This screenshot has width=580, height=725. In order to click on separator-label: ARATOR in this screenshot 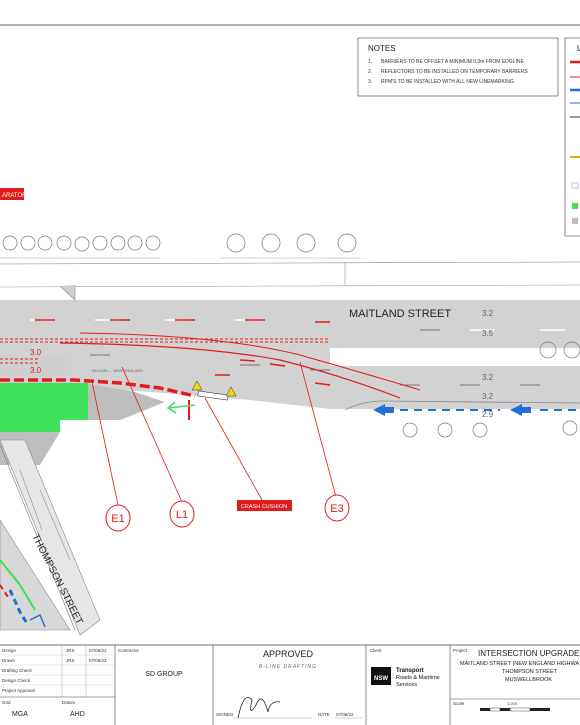, I will do `click(14, 196)`.